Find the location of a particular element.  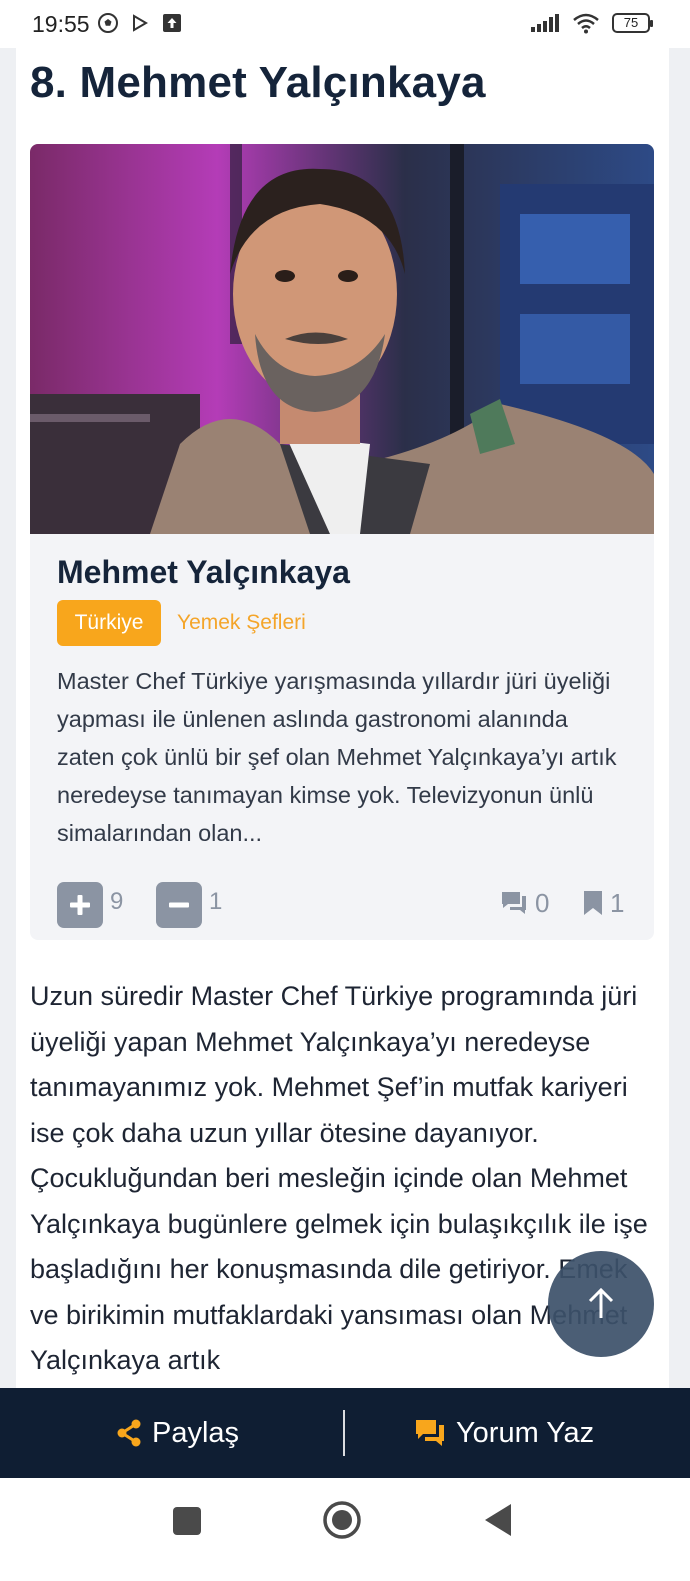

status-right-icons: 75 is located at coordinates (591, 23).